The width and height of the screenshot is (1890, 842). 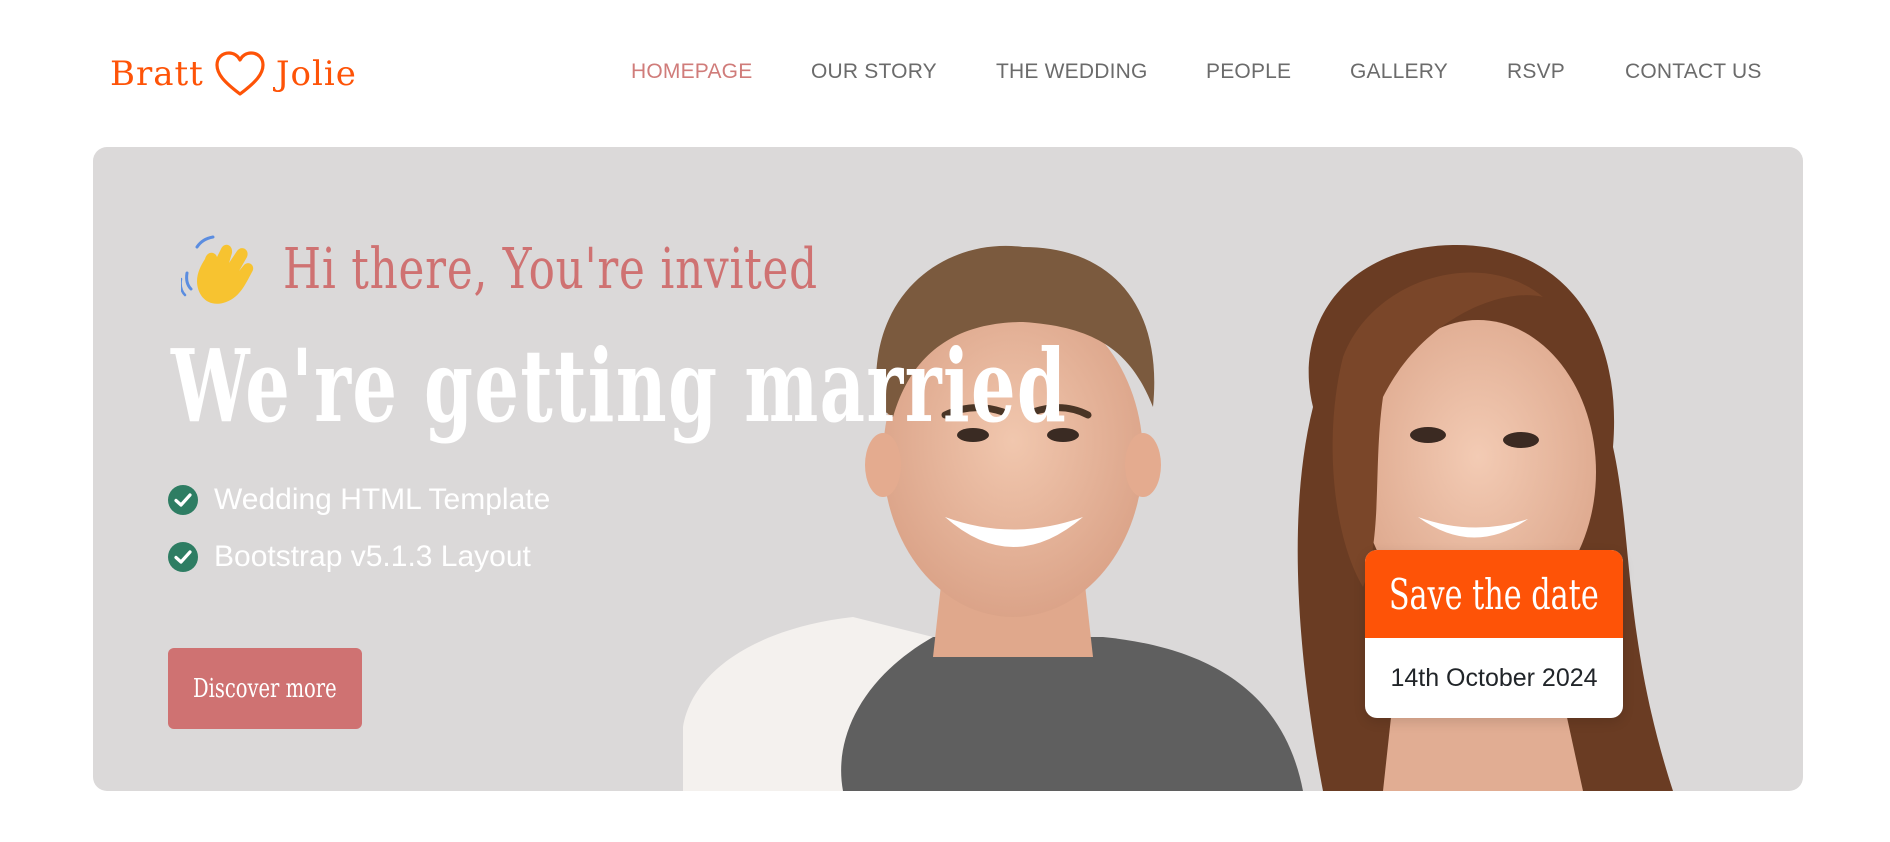 What do you see at coordinates (1399, 72) in the screenshot?
I see `nav-item-gallery: GALLERY` at bounding box center [1399, 72].